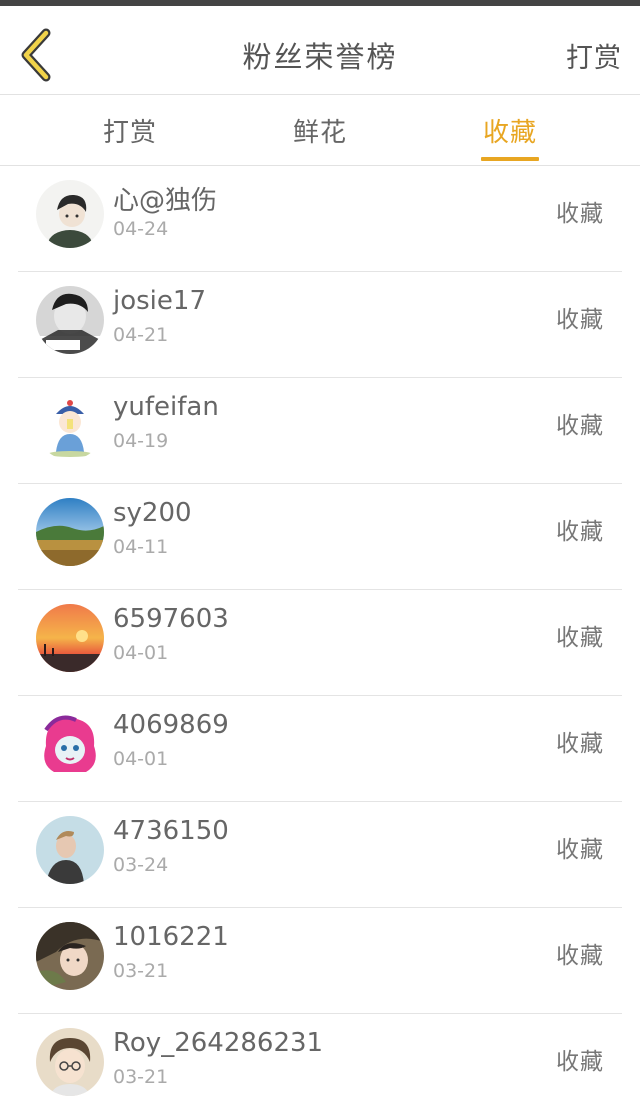  I want to click on list-item: 1016221 03-21 收藏, so click(320, 961).